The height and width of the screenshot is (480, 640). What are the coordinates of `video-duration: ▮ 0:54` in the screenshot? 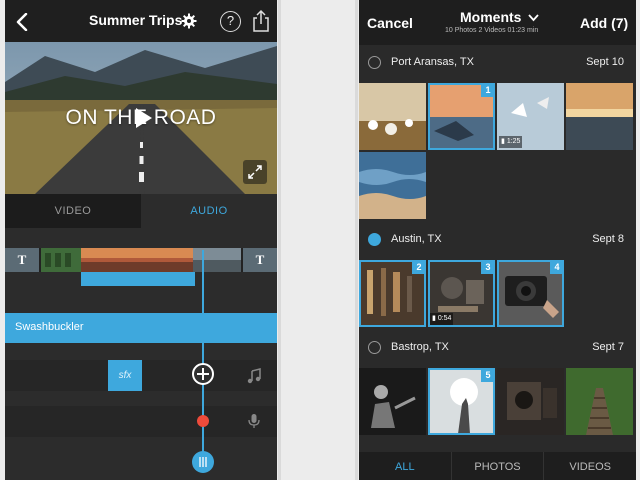 It's located at (442, 319).